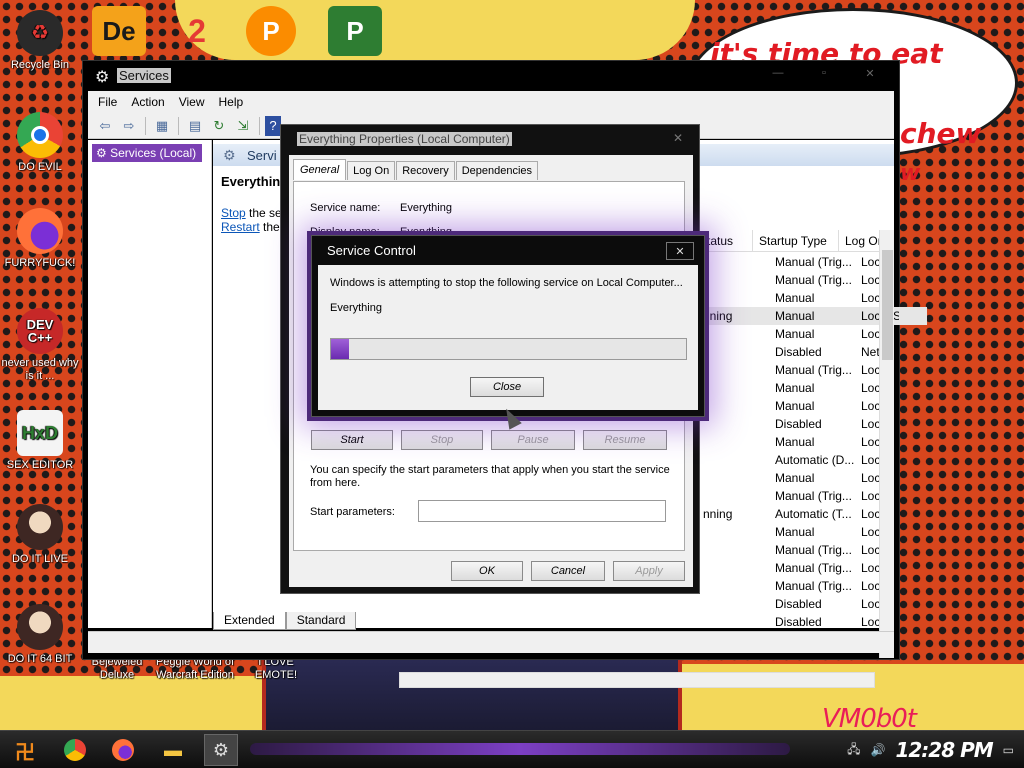 This screenshot has height=768, width=1024. What do you see at coordinates (568, 571) in the screenshot?
I see `cancel-button: Cancel` at bounding box center [568, 571].